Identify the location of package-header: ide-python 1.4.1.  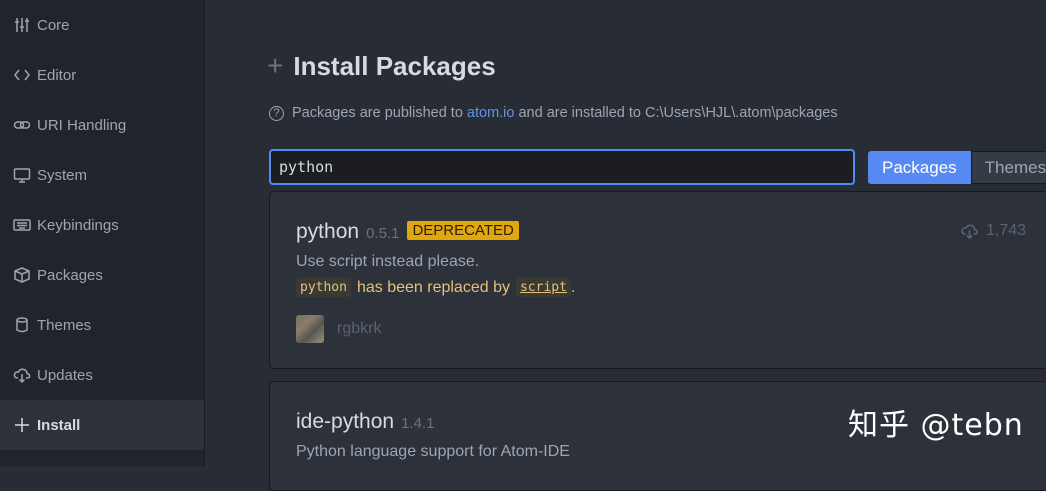
(365, 422).